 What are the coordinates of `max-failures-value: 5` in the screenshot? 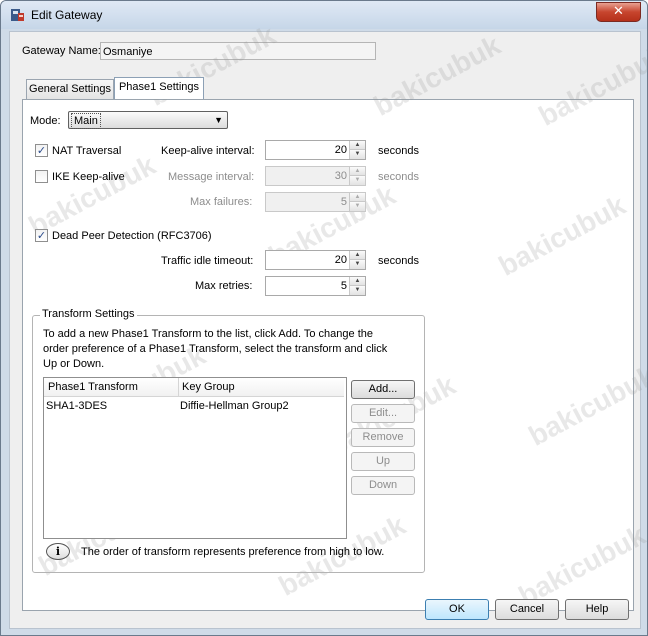 It's located at (343, 202).